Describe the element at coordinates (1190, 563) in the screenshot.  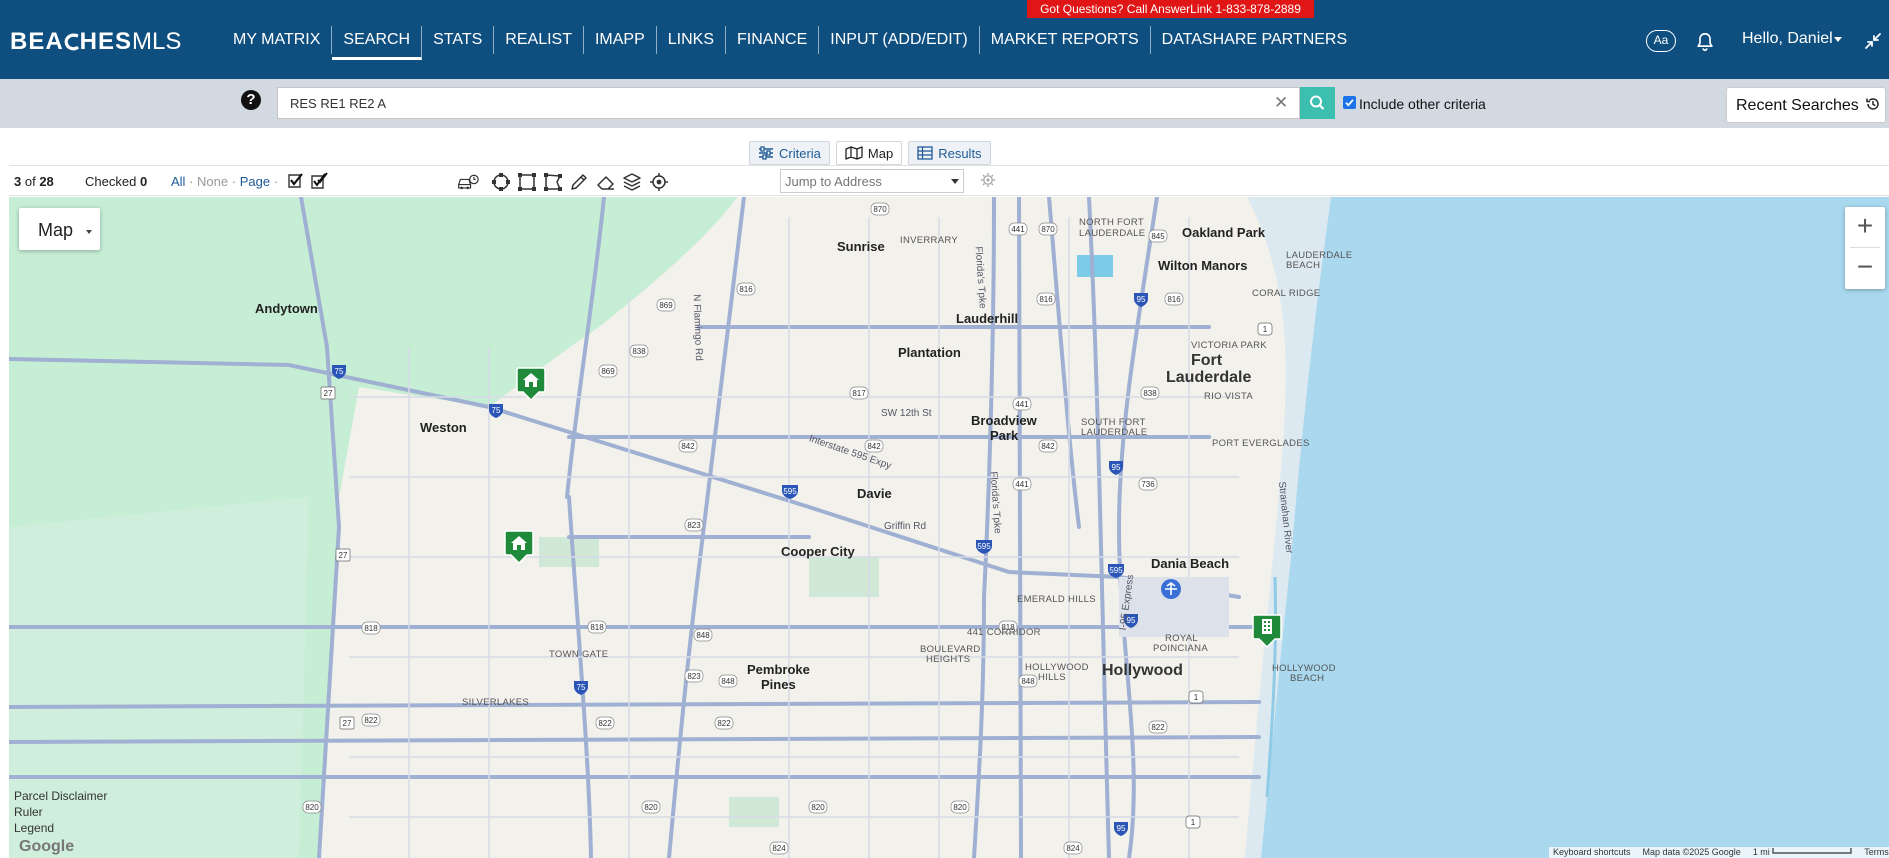
I see `place-dania-beach: Dania Beach` at that location.